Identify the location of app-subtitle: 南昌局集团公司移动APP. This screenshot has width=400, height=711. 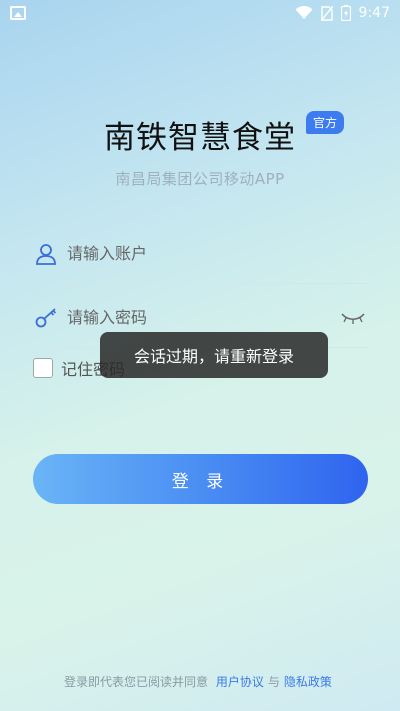
(200, 179).